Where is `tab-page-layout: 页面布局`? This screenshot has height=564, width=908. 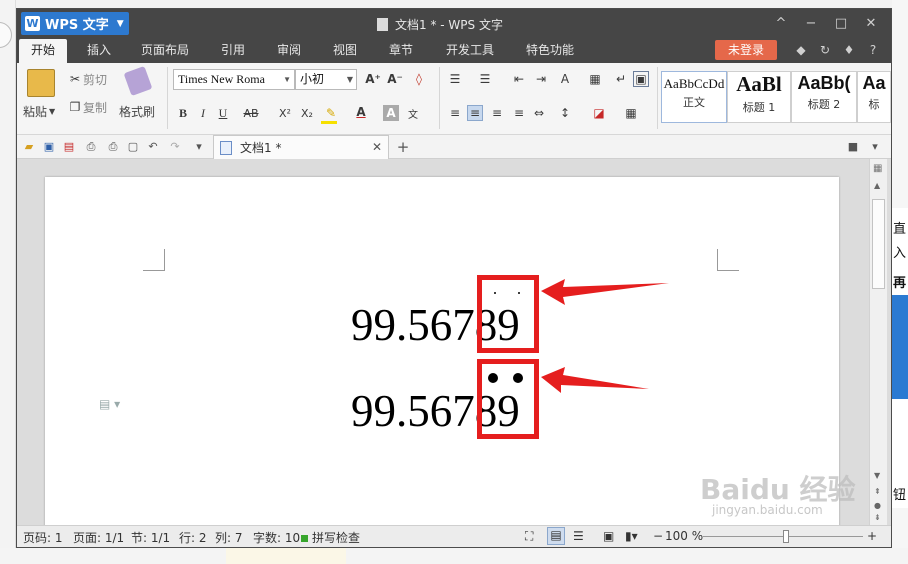
tab-page-layout: 页面布局 is located at coordinates (165, 51).